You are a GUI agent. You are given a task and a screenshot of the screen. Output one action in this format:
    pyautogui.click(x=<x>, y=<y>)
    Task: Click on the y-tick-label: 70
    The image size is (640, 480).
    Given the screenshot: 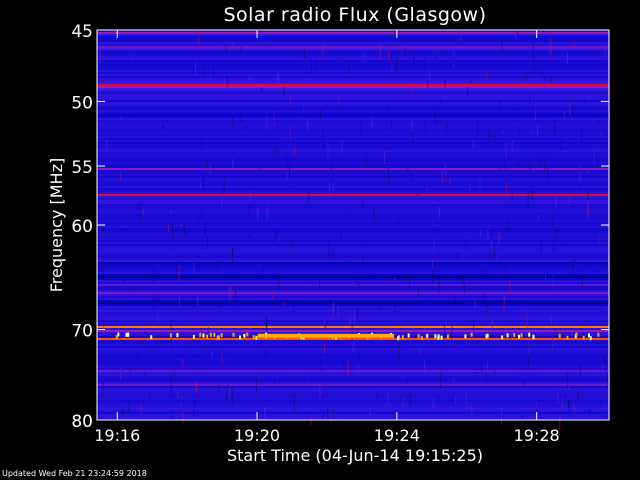 What is the action you would take?
    pyautogui.click(x=82, y=331)
    